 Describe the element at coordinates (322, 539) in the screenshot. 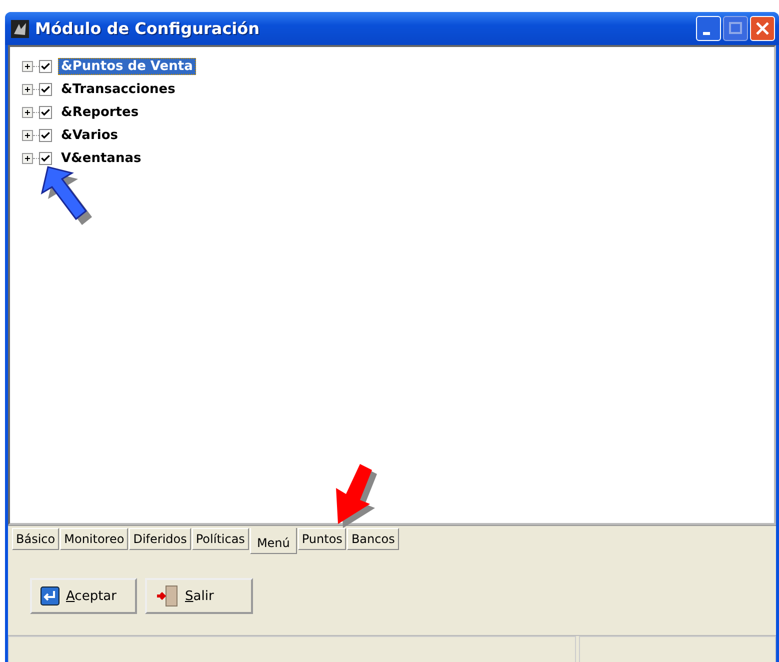

I see `tab: Puntos` at that location.